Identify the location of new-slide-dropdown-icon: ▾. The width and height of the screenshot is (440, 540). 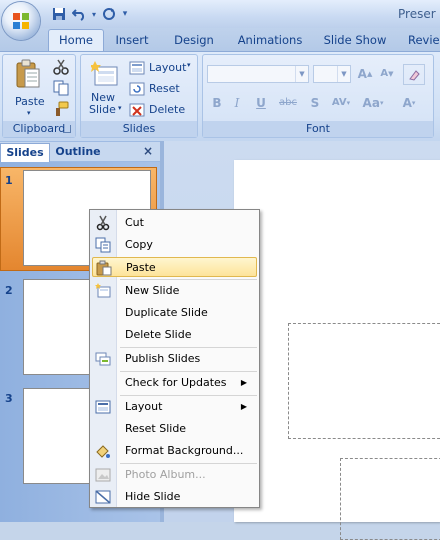
(120, 108).